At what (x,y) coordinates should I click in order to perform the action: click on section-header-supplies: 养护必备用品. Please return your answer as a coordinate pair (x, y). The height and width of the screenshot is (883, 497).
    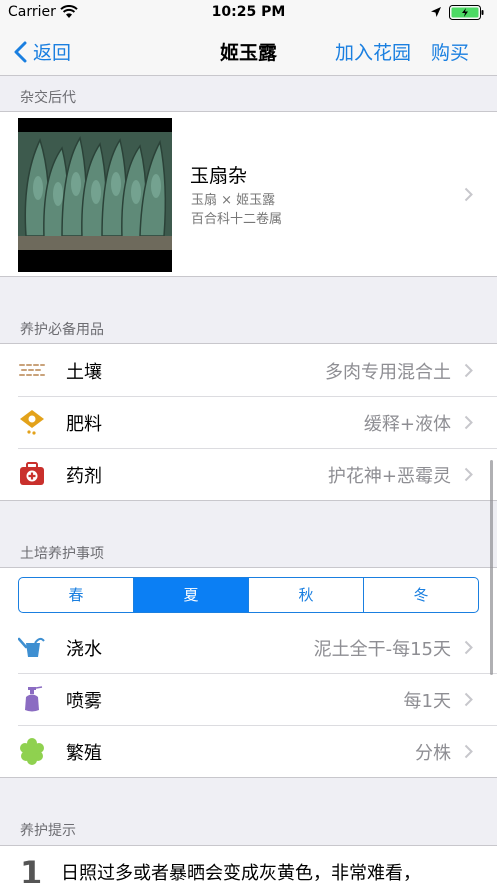
    Looking at the image, I should click on (62, 330).